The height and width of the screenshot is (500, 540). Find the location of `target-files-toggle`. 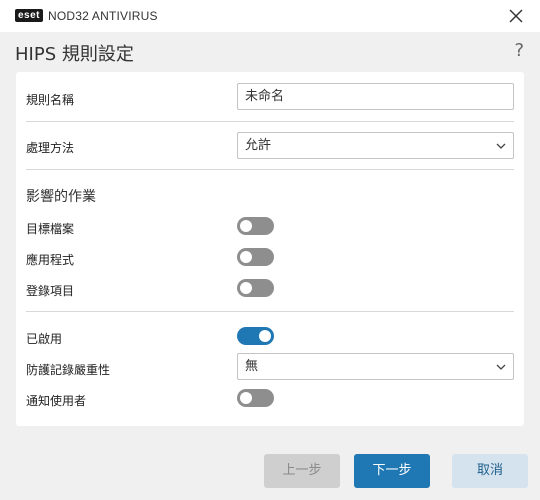

target-files-toggle is located at coordinates (255, 226).